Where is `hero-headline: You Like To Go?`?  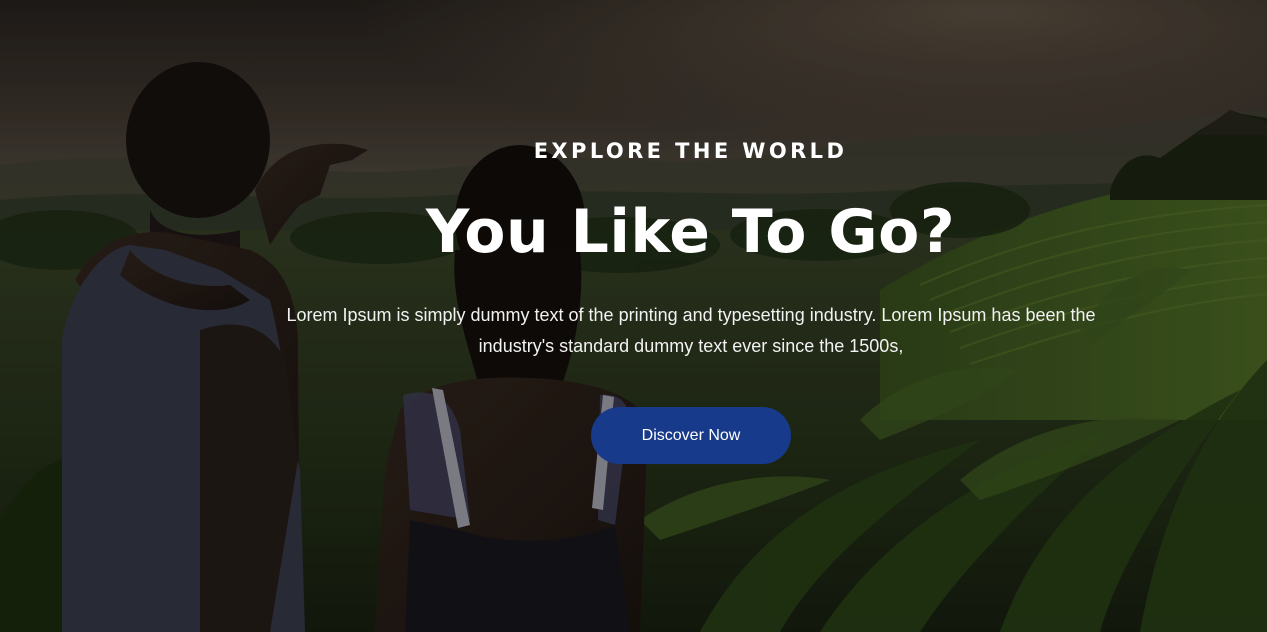 hero-headline: You Like To Go? is located at coordinates (690, 232).